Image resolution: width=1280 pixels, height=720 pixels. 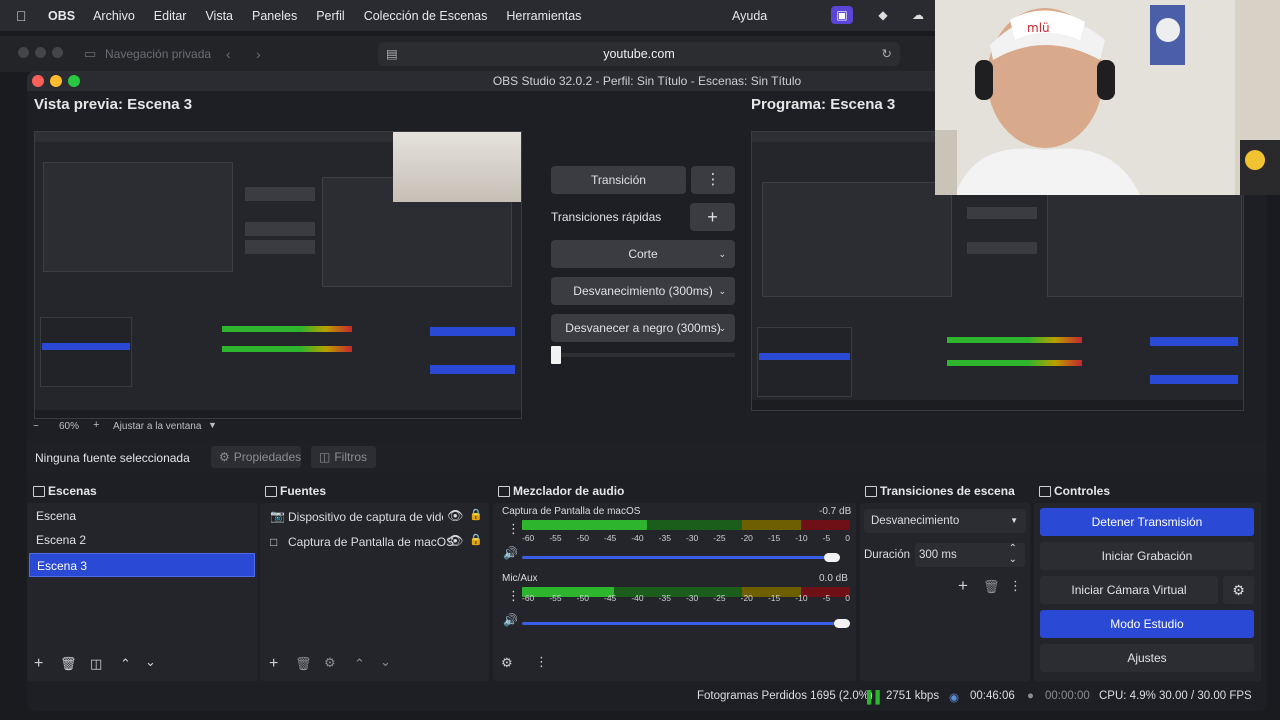 What do you see at coordinates (713, 180) in the screenshot?
I see `transition-more-icon: ⋮` at bounding box center [713, 180].